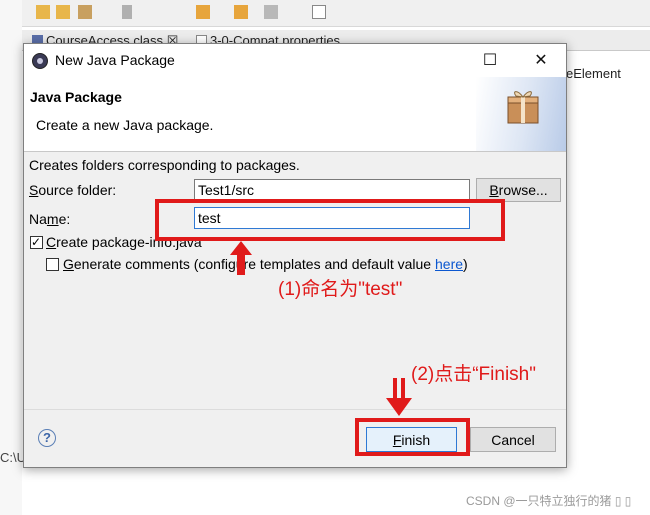 The image size is (650, 515). What do you see at coordinates (295, 60) in the screenshot?
I see `dialog-titlebar: New Java Package ☐ ✕` at bounding box center [295, 60].